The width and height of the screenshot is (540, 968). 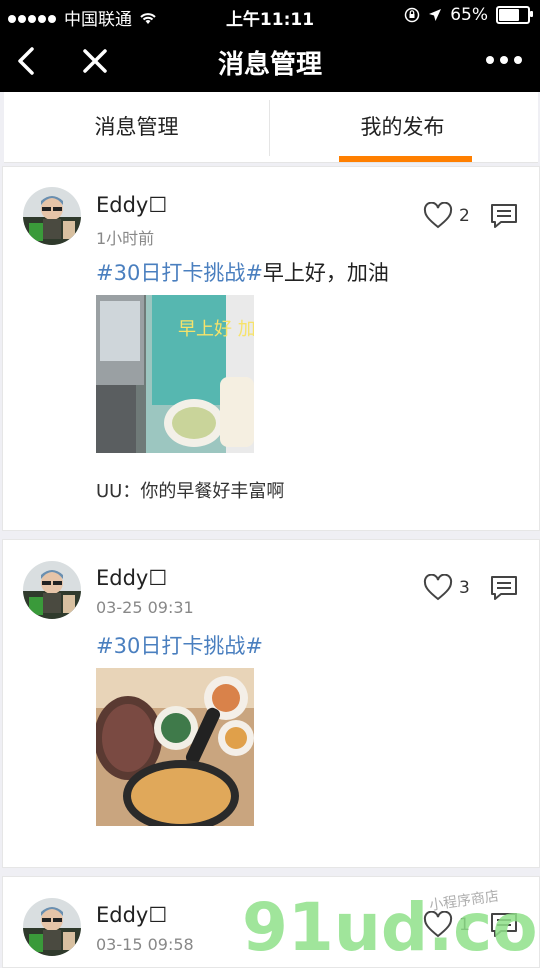 I want to click on tab-bar: 消息管理 我的发布, so click(x=271, y=127).